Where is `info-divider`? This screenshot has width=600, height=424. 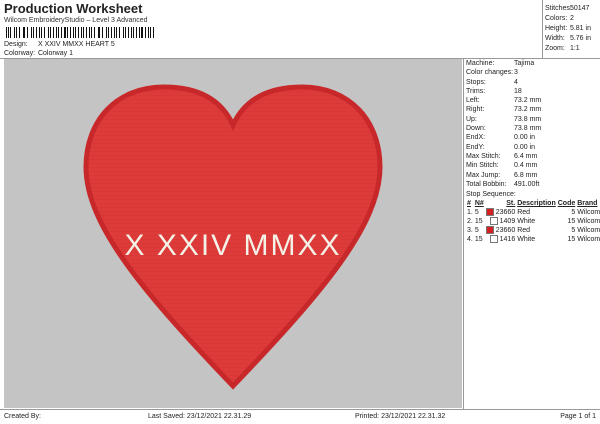 info-divider is located at coordinates (463, 234).